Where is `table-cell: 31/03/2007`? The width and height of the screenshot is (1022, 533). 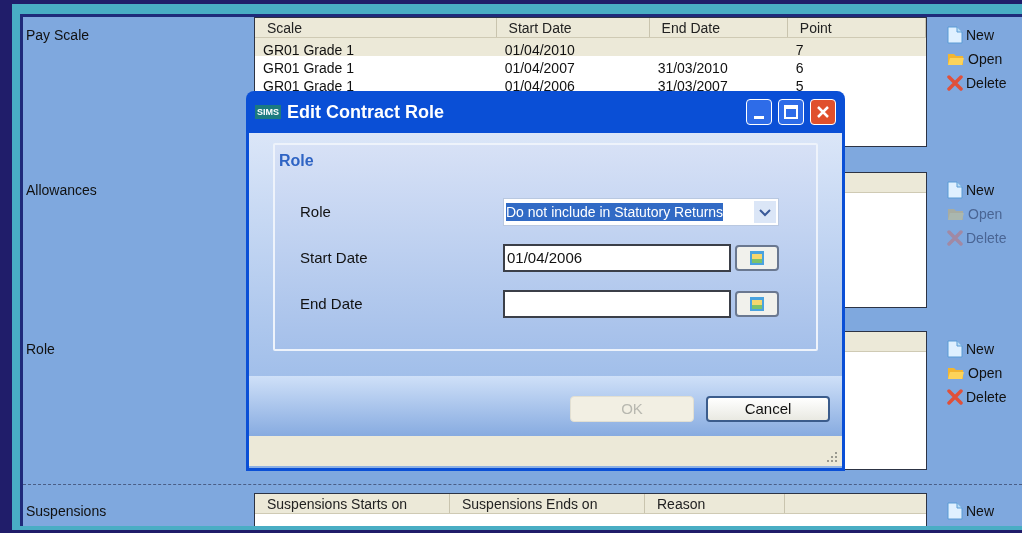
table-cell: 31/03/2007 is located at coordinates (692, 86).